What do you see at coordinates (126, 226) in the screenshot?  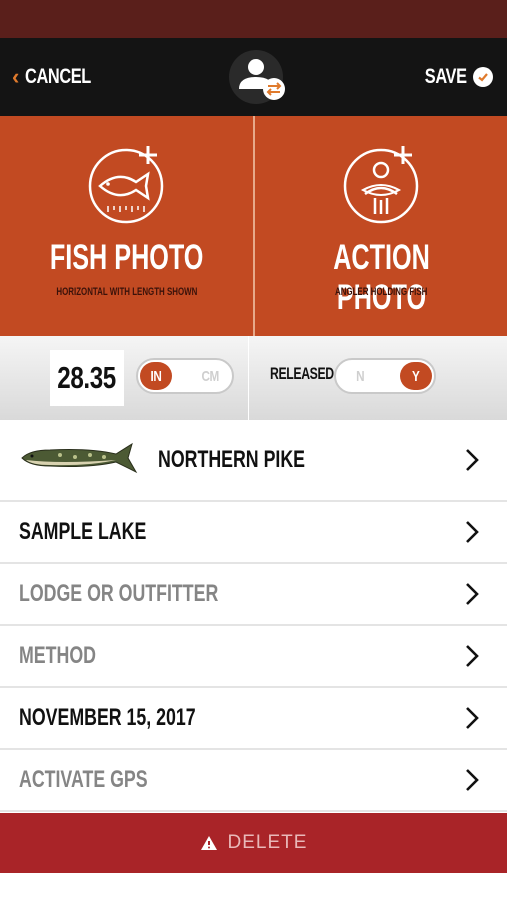 I see `fish-photo-button: FISH PHOTO HORIZONTAL WITH LENGTH SHOWN` at bounding box center [126, 226].